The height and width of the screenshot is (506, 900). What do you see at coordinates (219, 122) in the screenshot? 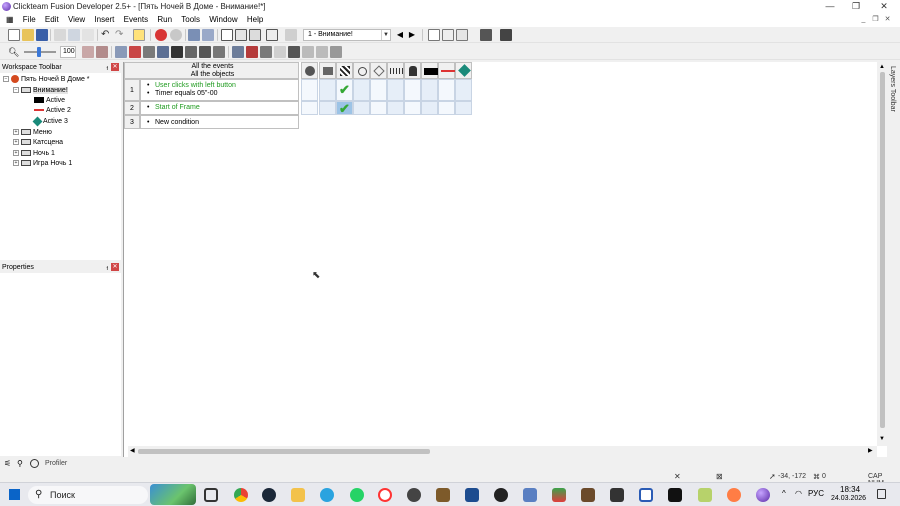
I see `new-condition-row: • New condition` at bounding box center [219, 122].